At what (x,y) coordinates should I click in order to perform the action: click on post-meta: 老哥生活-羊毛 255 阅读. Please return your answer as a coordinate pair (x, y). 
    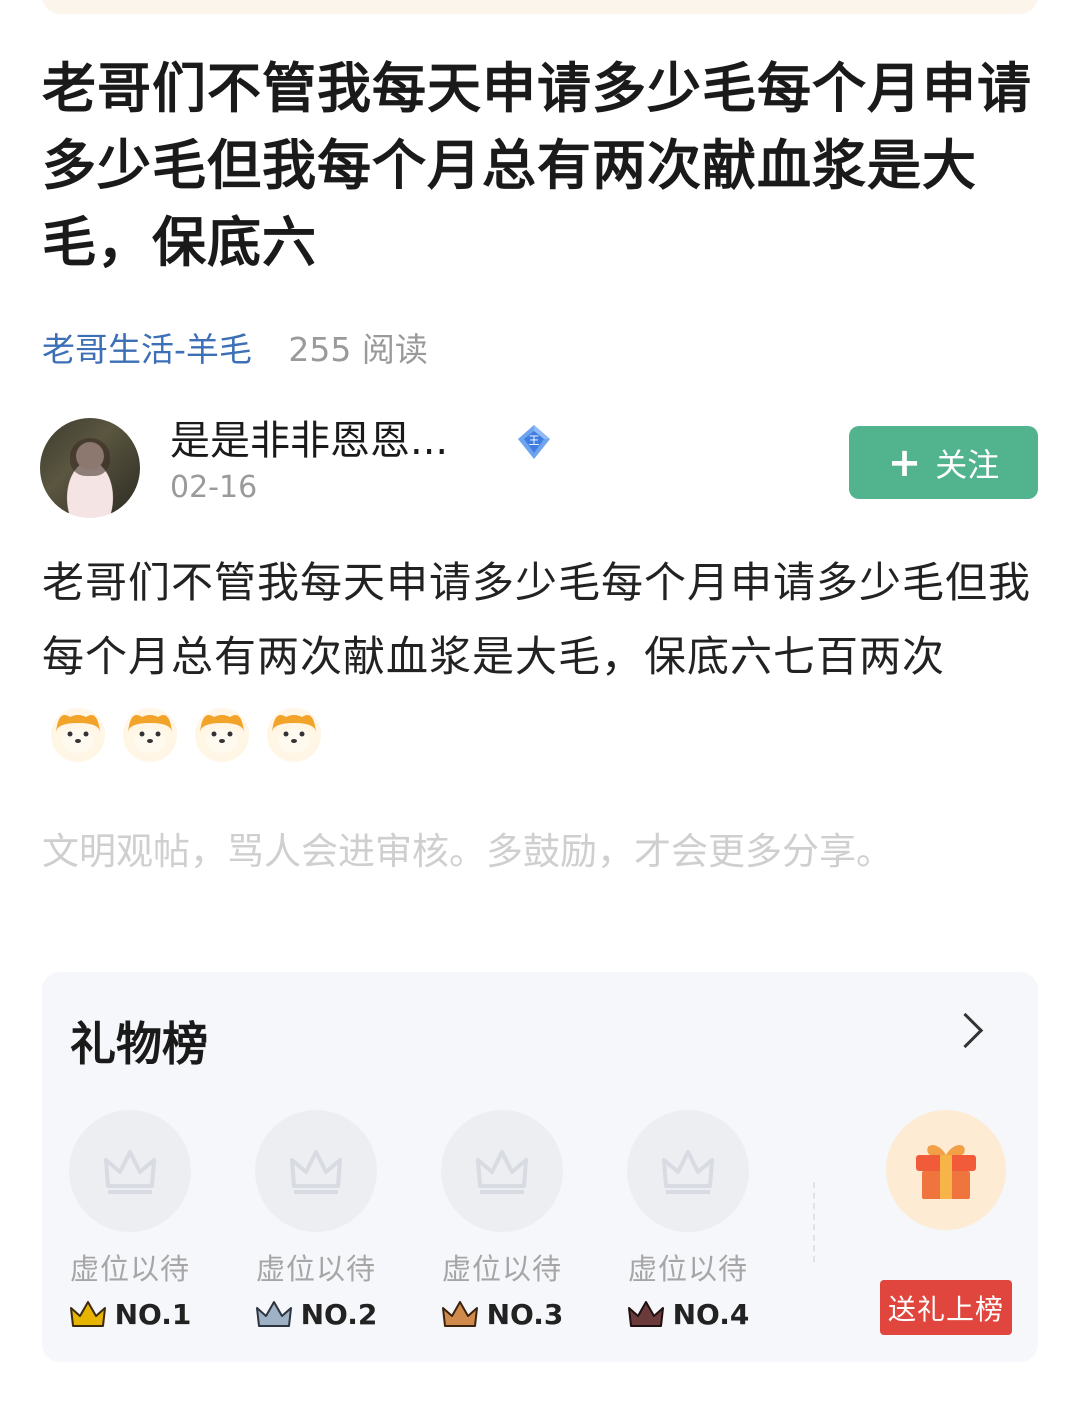
    Looking at the image, I should click on (235, 350).